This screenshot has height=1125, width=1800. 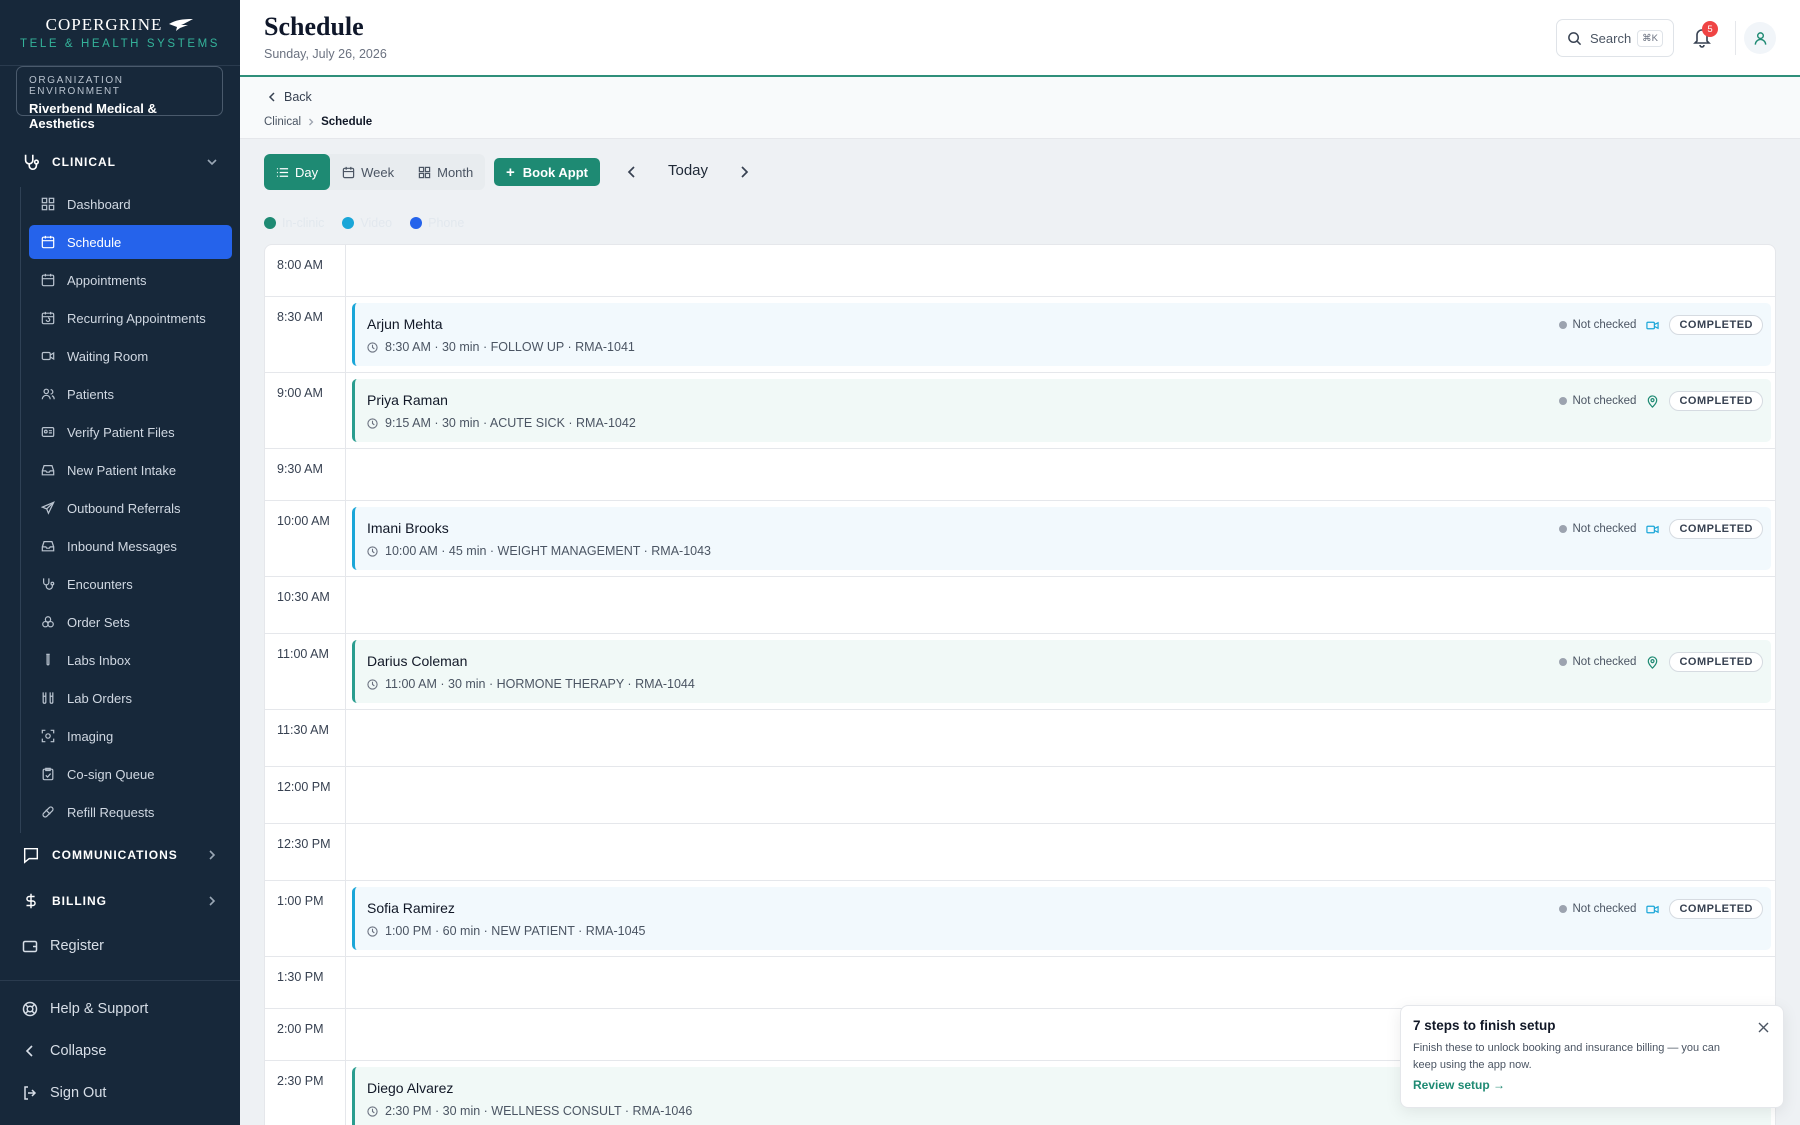 What do you see at coordinates (368, 172) in the screenshot?
I see `tab-week: Week` at bounding box center [368, 172].